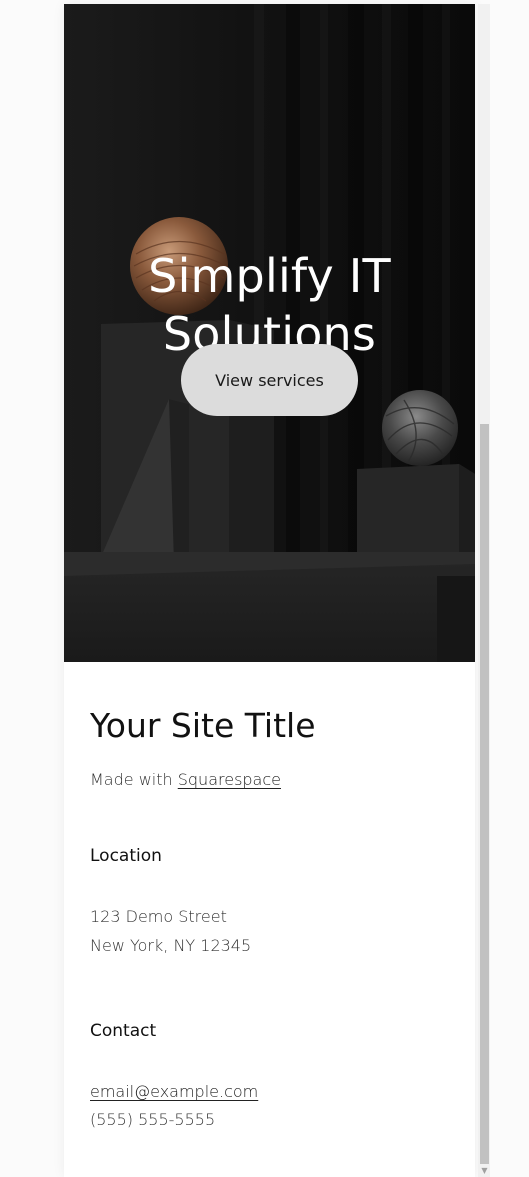  I want to click on email-line: email@example.com, so click(174, 1091).